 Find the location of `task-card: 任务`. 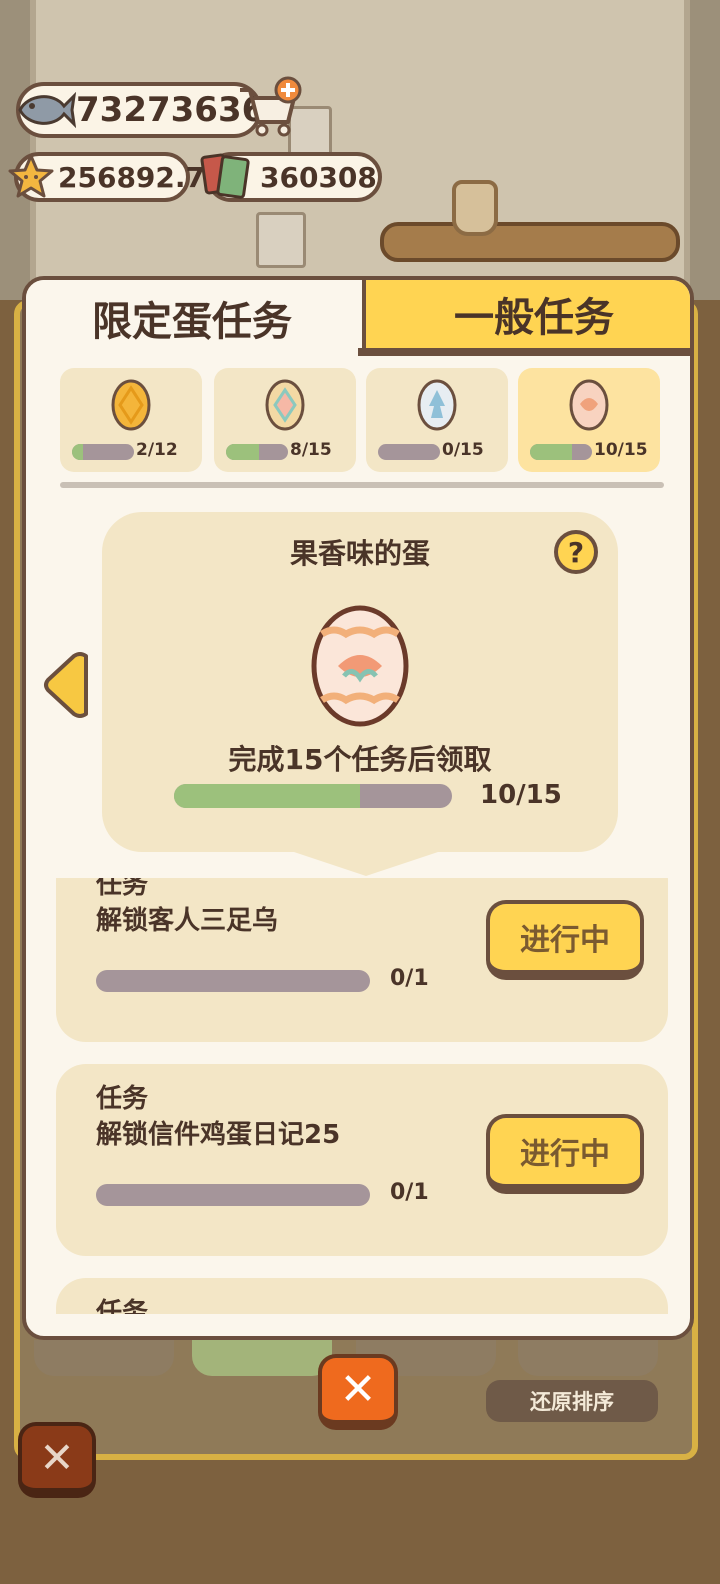

task-card: 任务 is located at coordinates (362, 1296).